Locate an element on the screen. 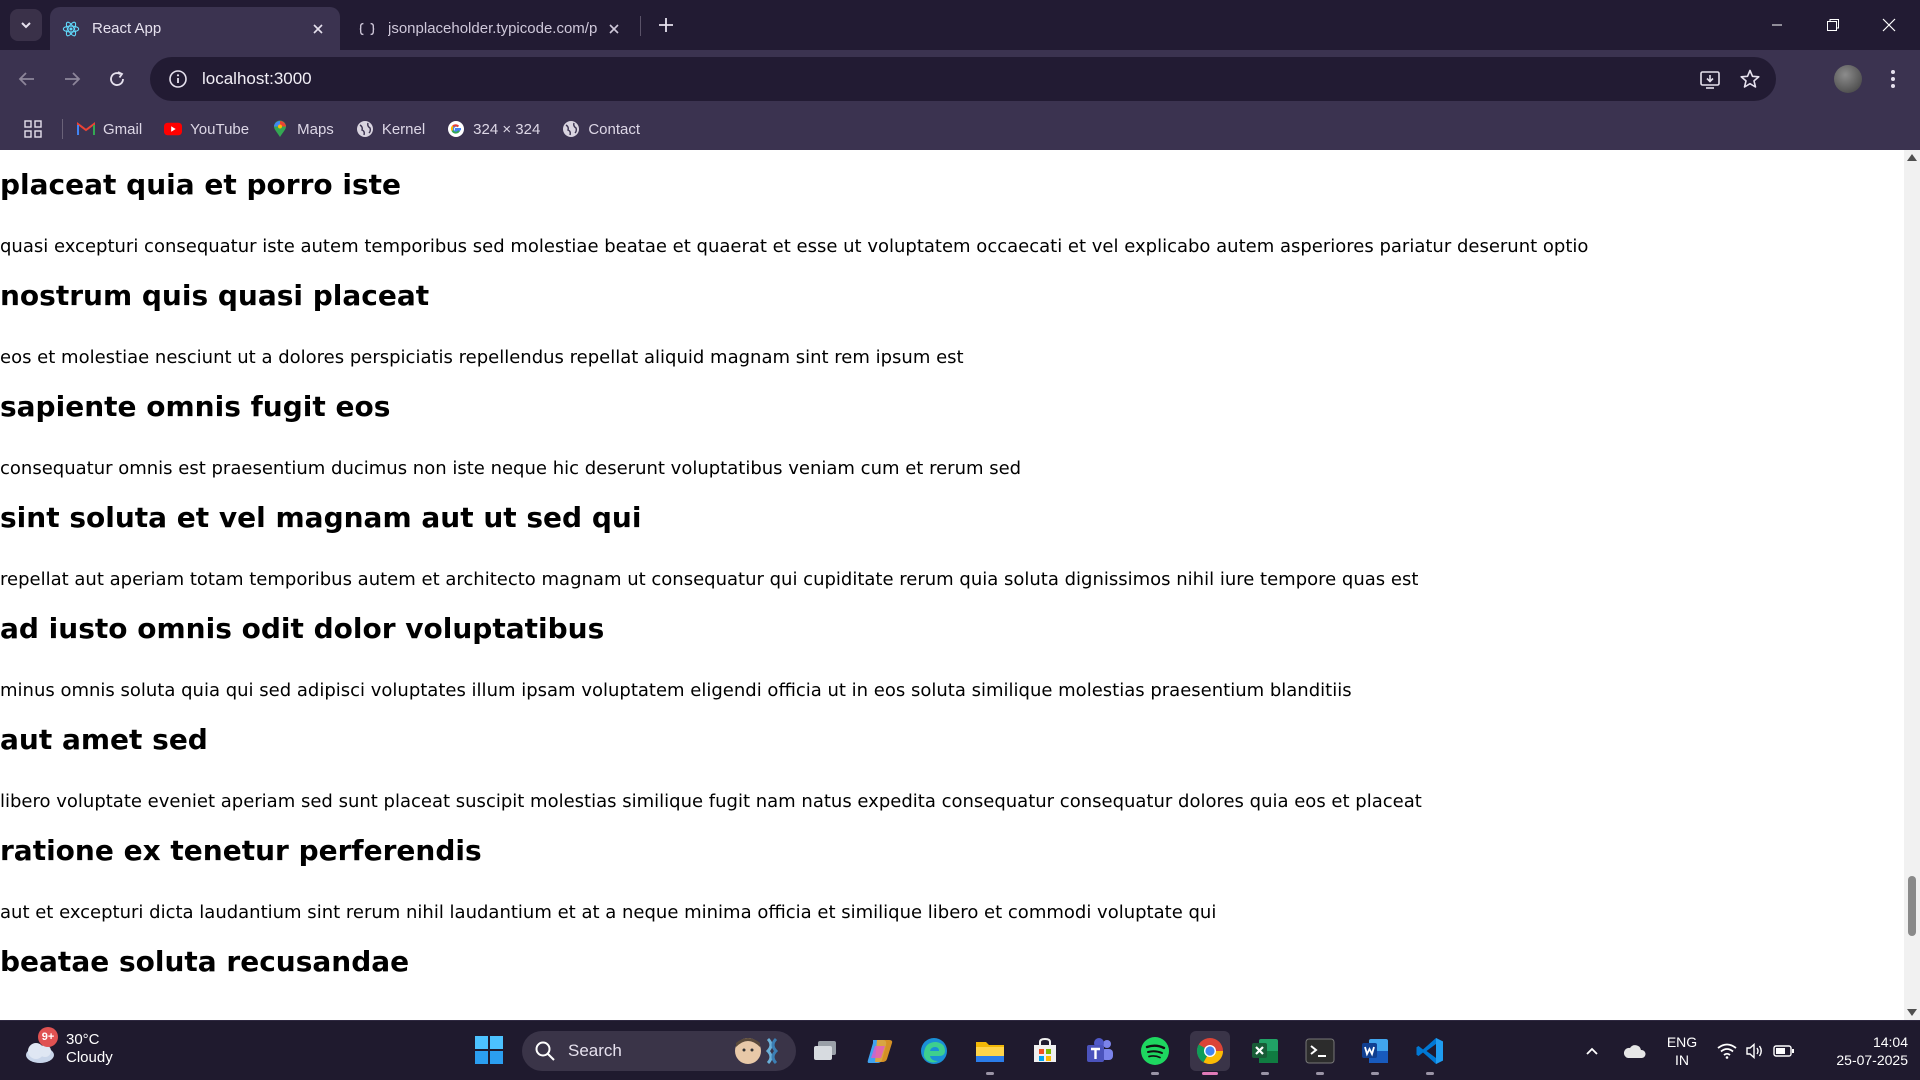 The image size is (1920, 1080). restore-icon is located at coordinates (1833, 25).